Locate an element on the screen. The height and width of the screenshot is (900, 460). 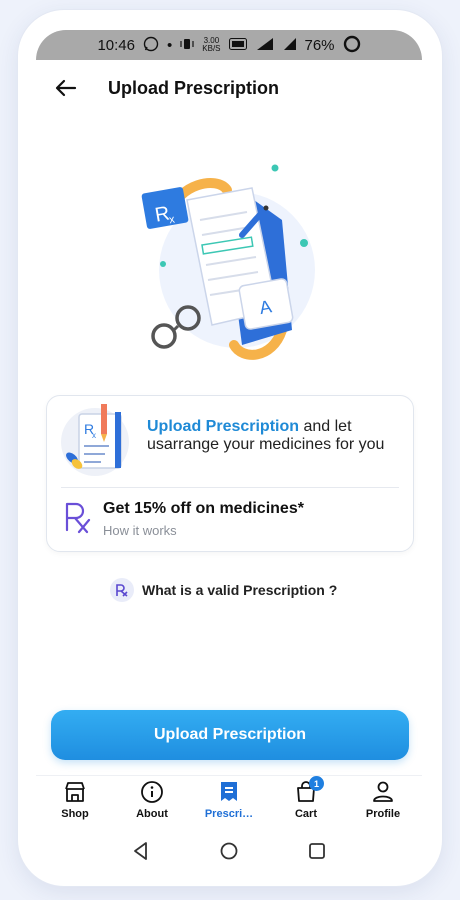
cart-icon: 1 is located at coordinates (309, 790).